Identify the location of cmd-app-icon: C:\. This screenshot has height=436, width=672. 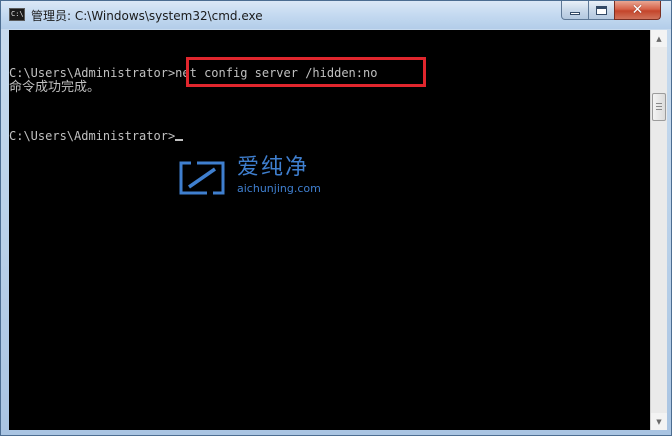
(17, 14).